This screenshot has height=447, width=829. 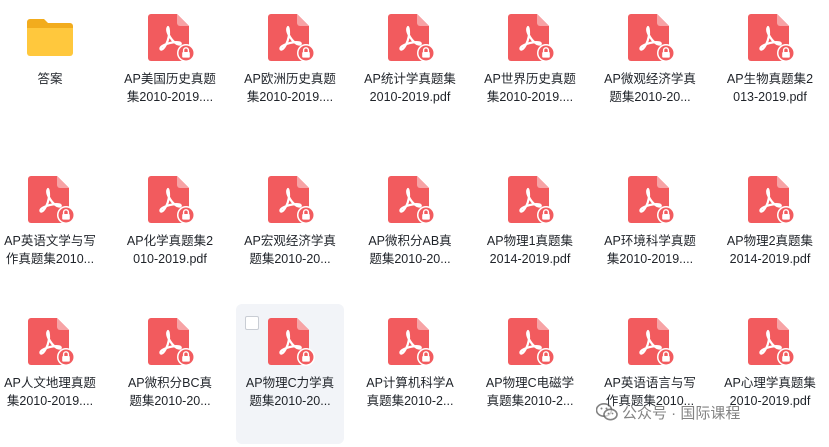 I want to click on file-name-line: 013-2019.pdf, so click(x=770, y=97).